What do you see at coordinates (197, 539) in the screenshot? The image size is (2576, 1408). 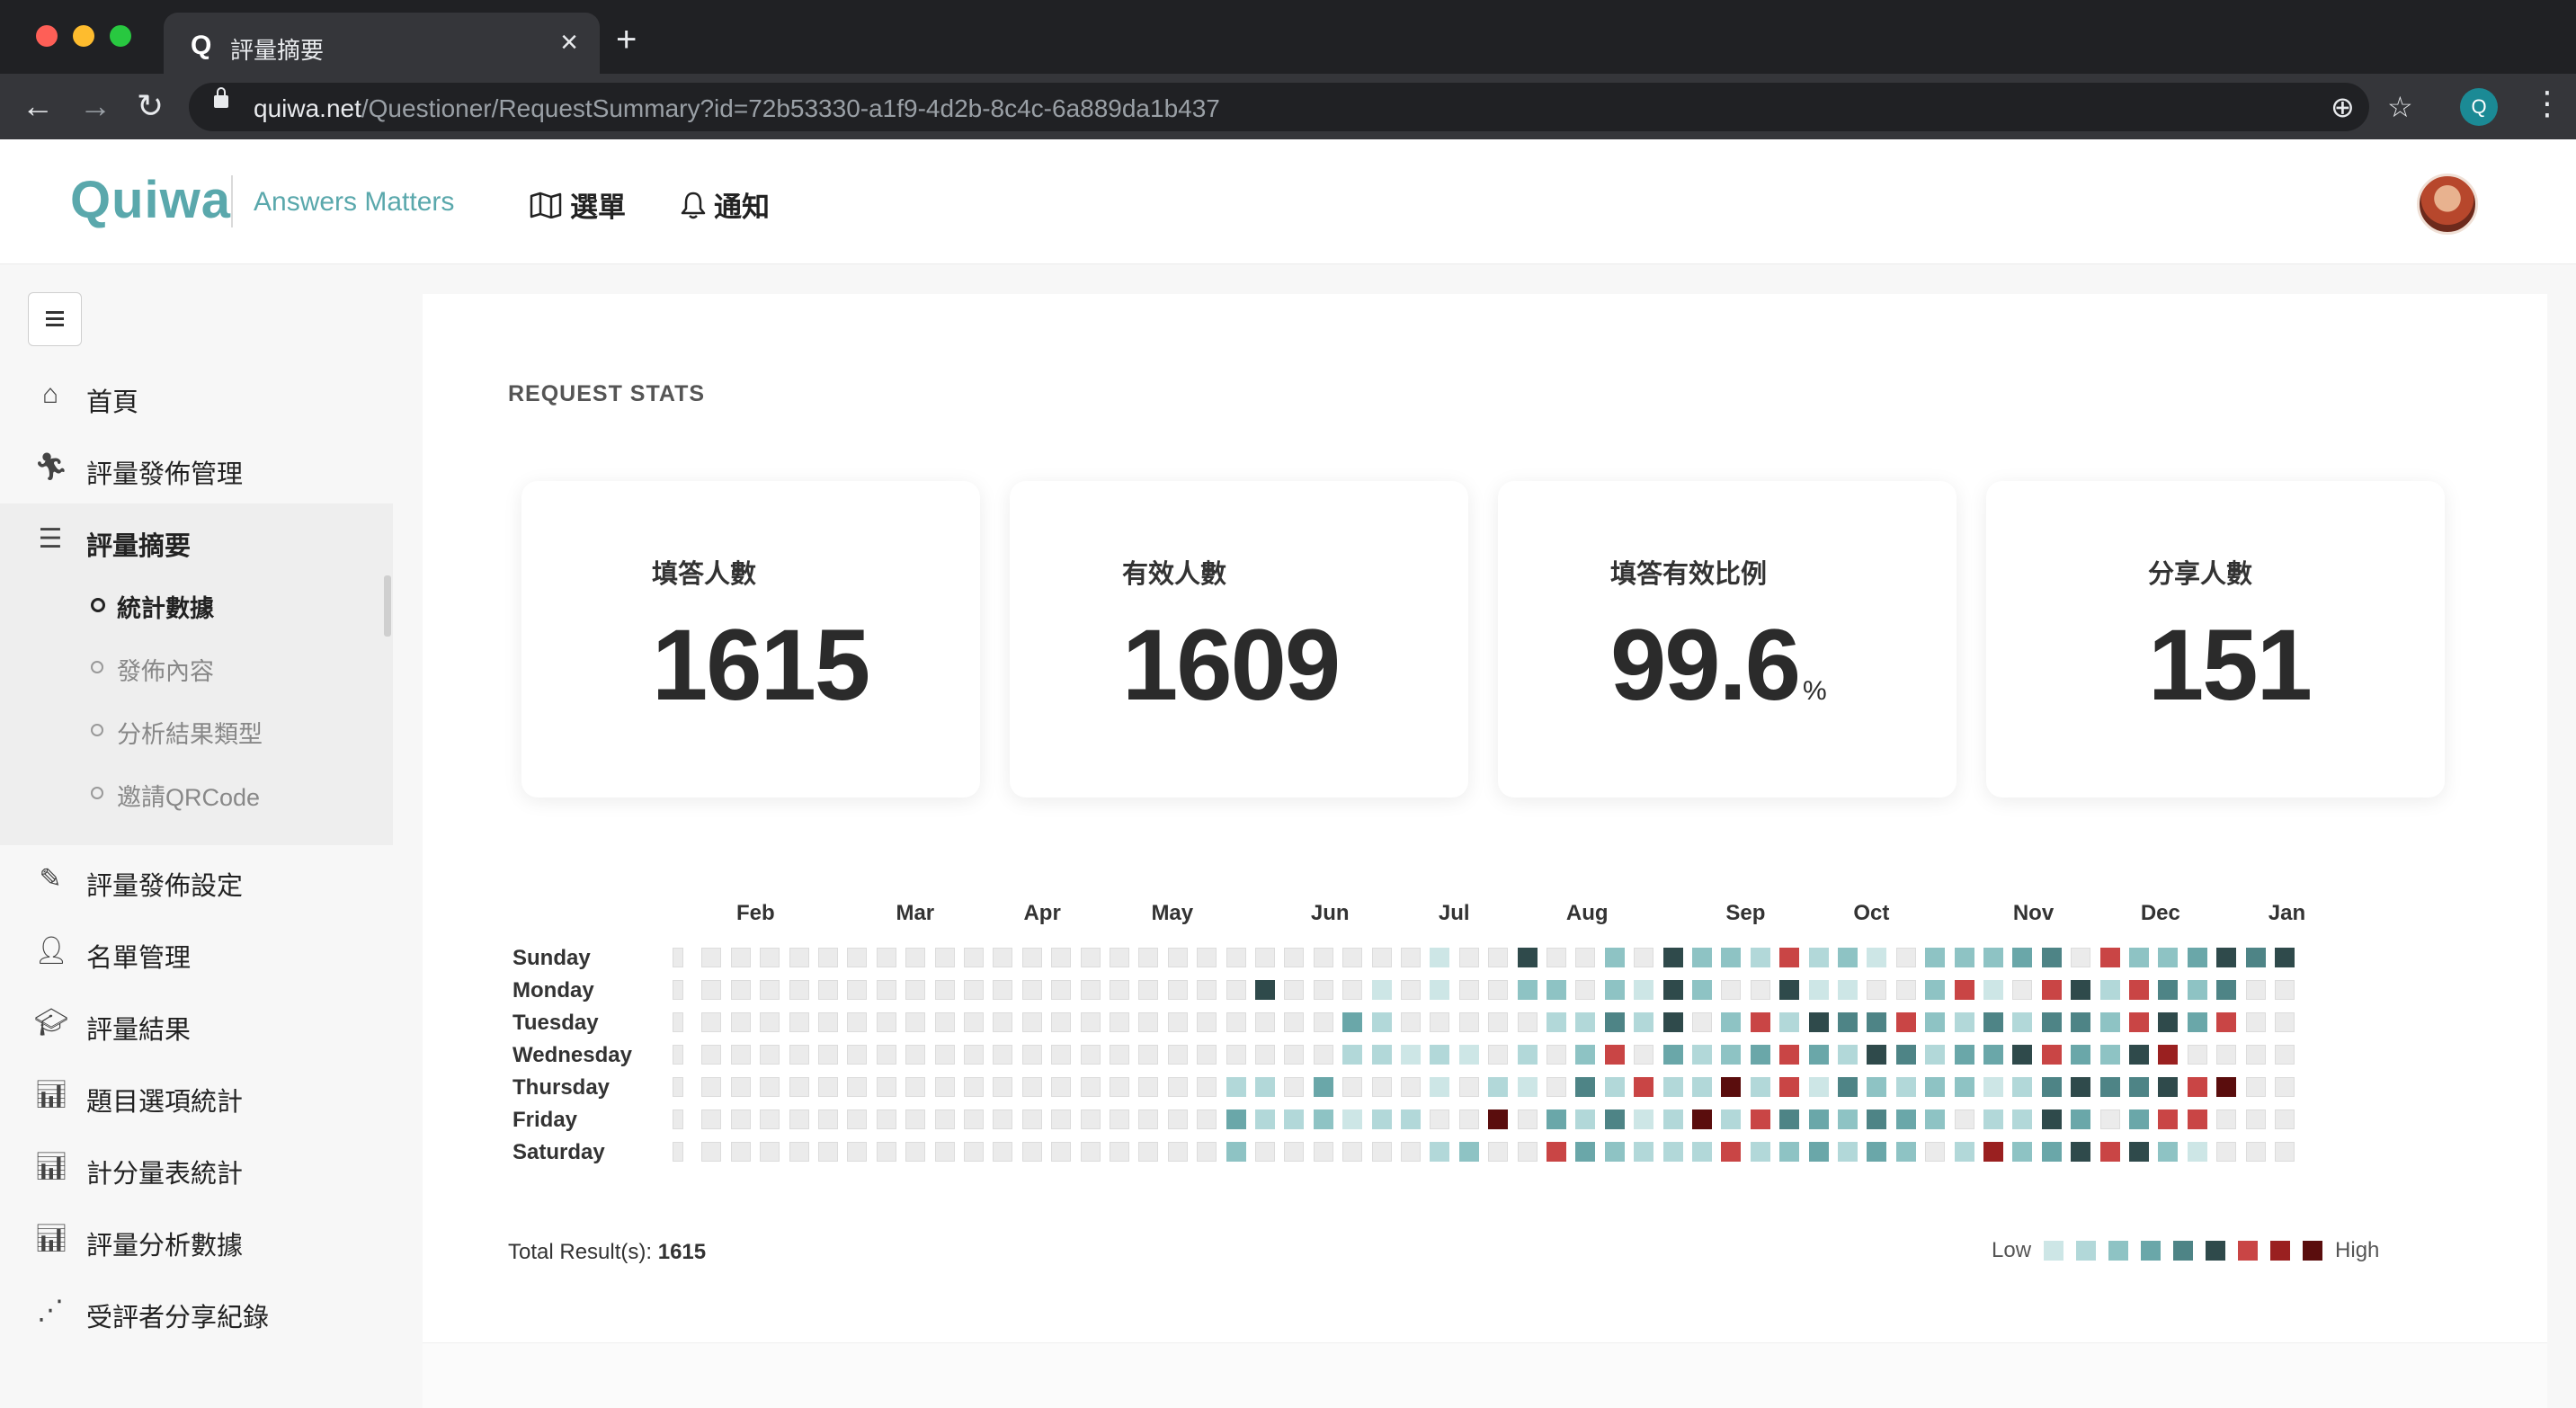 I see `sidebar-item-summary: ☰ 評量摘要` at bounding box center [197, 539].